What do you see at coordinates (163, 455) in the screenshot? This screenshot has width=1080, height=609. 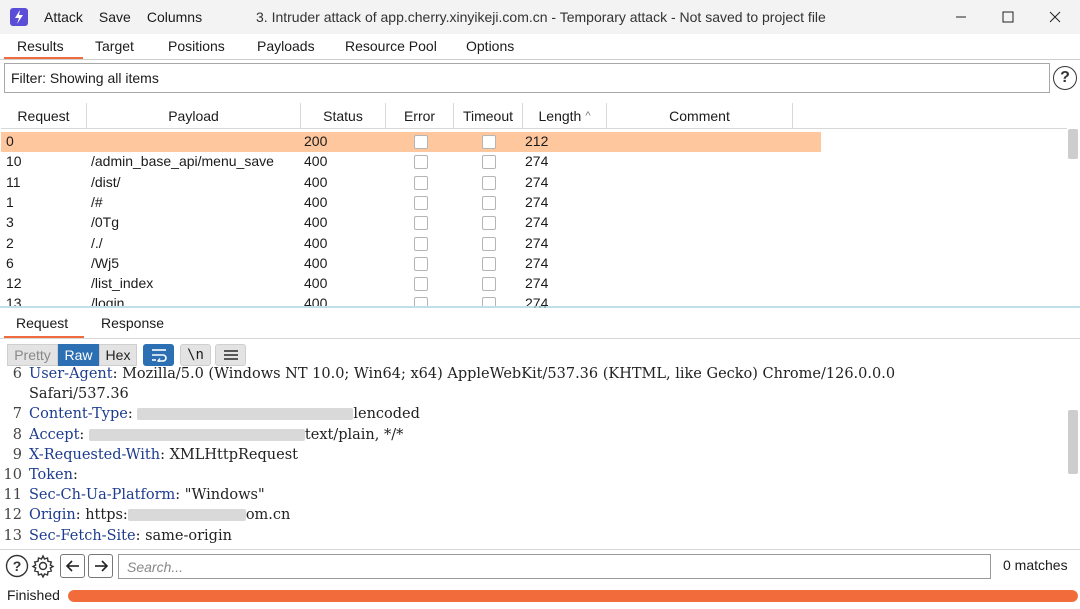 I see `line-text: X-Requested-With: XMLHttpRequest` at bounding box center [163, 455].